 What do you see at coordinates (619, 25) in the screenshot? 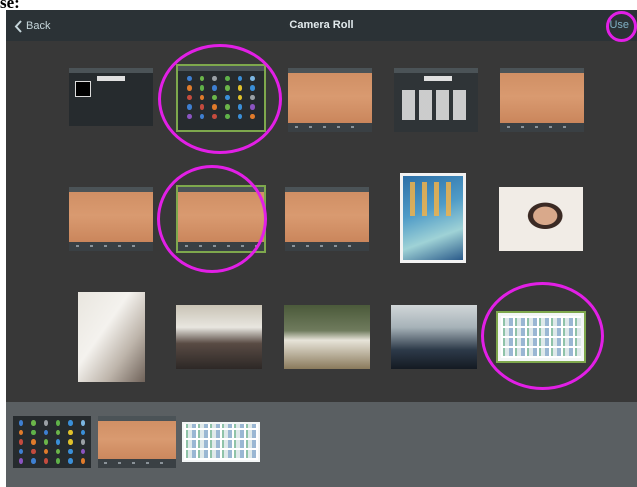
I see `use-button: Use` at bounding box center [619, 25].